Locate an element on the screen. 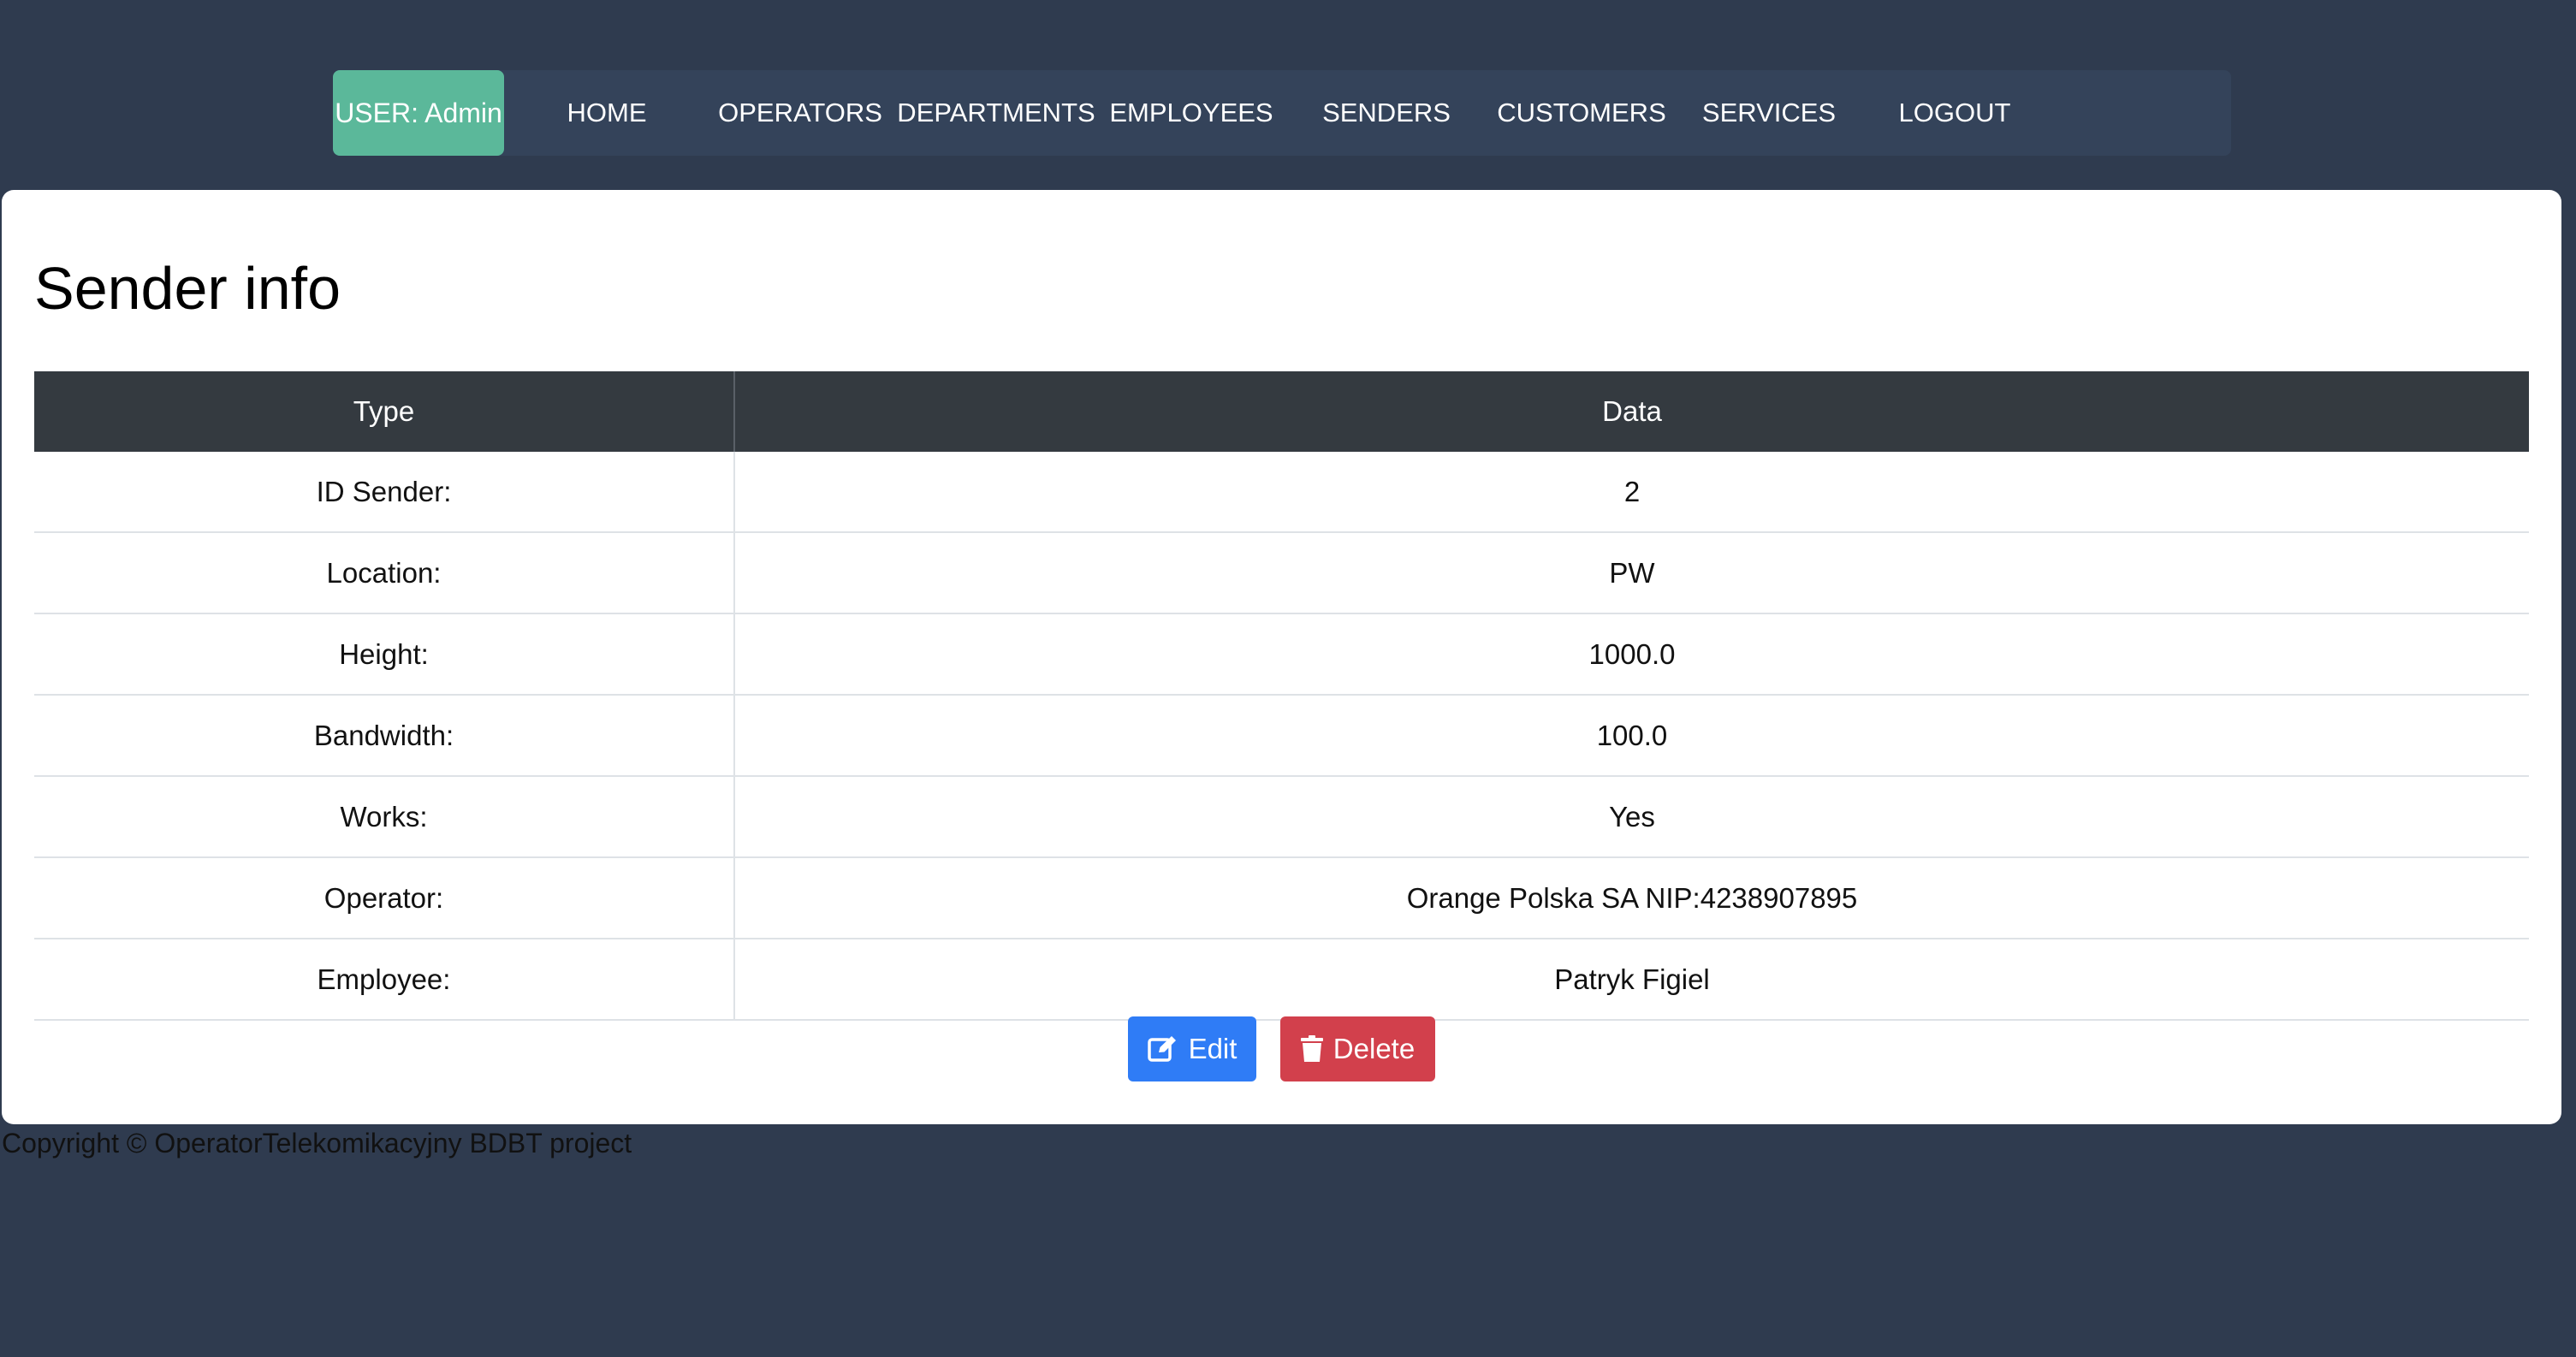 The height and width of the screenshot is (1357, 2576). row-type-cell: Location: is located at coordinates (384, 573).